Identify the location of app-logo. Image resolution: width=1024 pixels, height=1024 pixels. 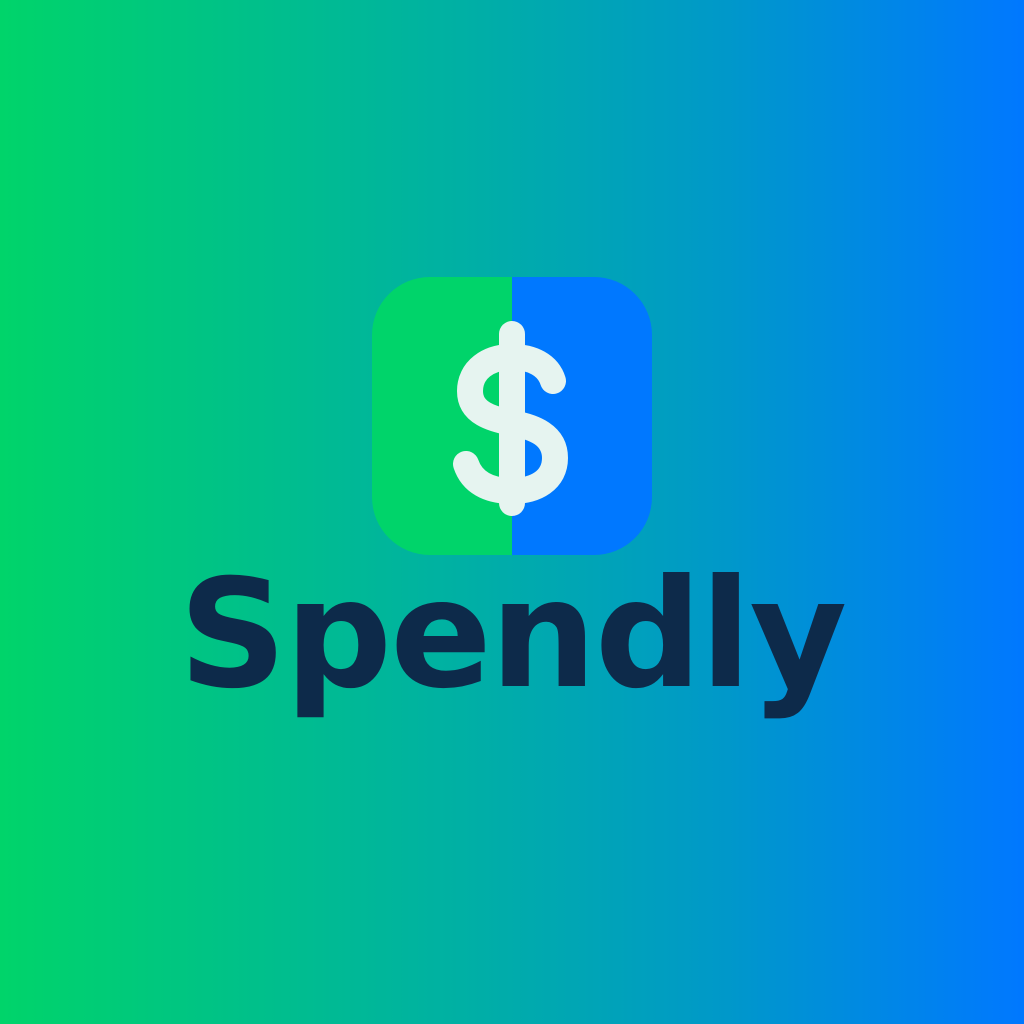
(512, 416).